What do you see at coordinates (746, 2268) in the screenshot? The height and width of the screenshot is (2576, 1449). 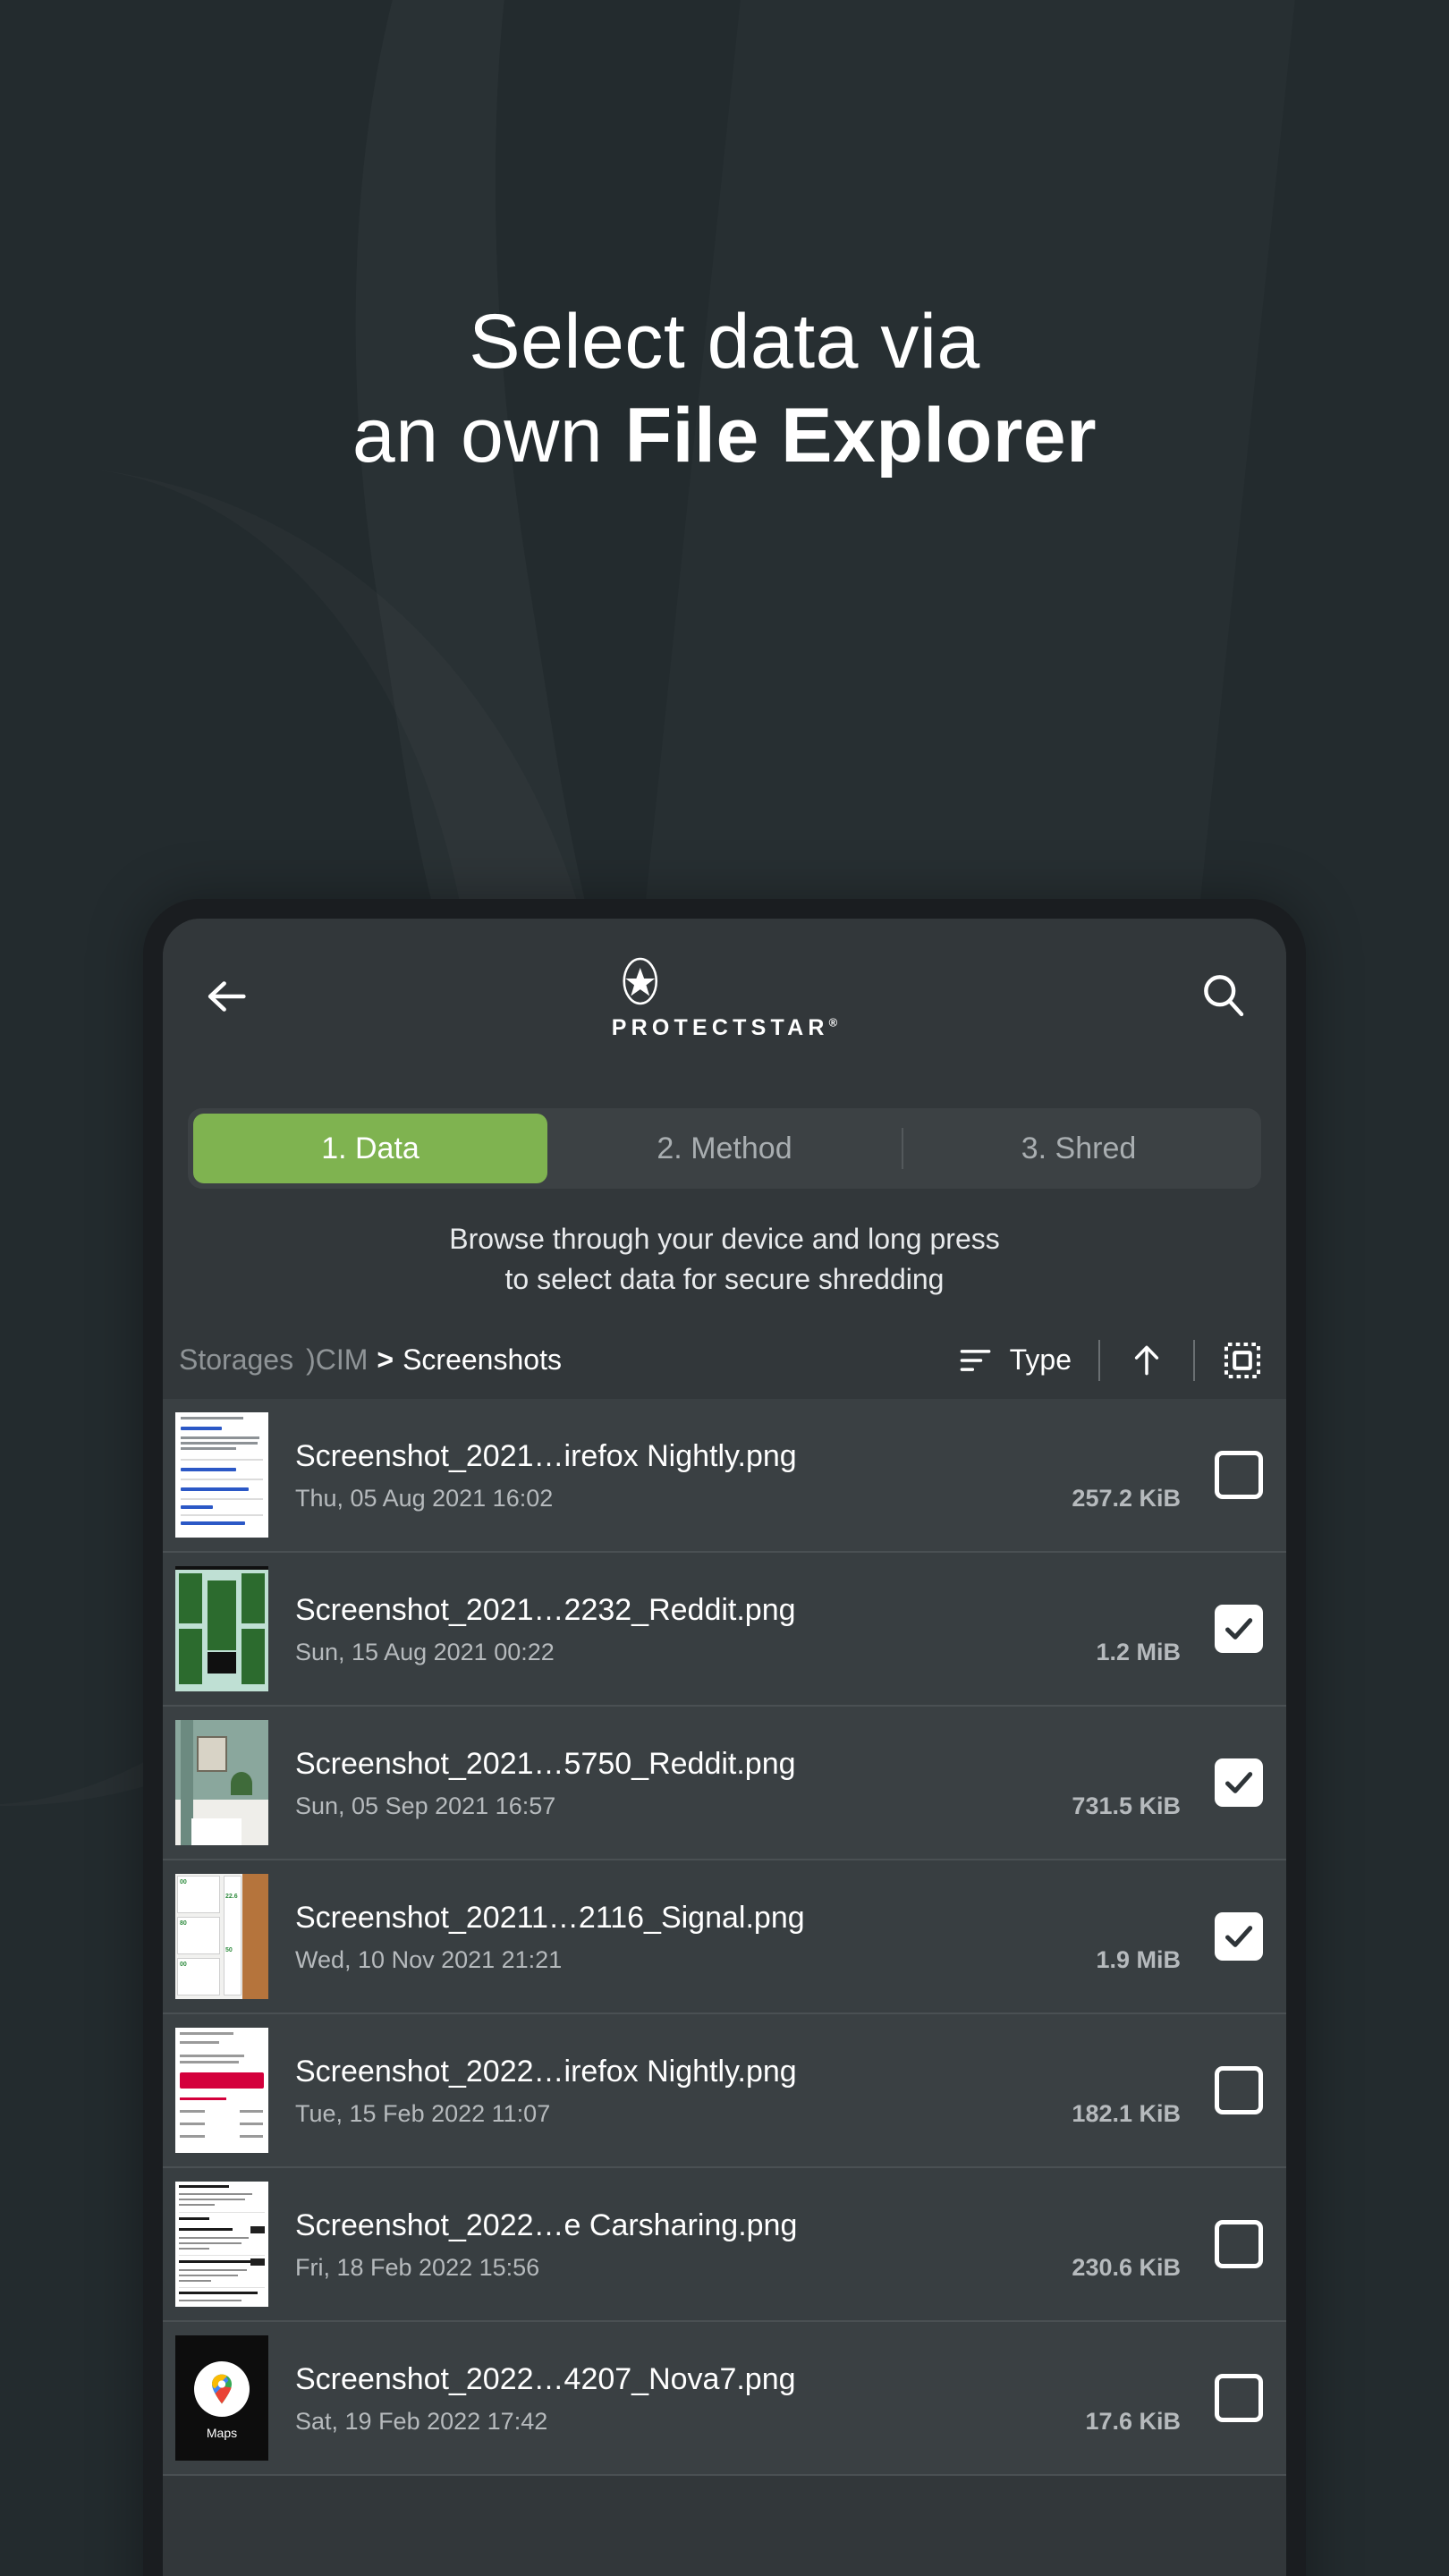 I see `file-subline: Fri, 18 Feb 2022 15:56 230.6 KiB` at bounding box center [746, 2268].